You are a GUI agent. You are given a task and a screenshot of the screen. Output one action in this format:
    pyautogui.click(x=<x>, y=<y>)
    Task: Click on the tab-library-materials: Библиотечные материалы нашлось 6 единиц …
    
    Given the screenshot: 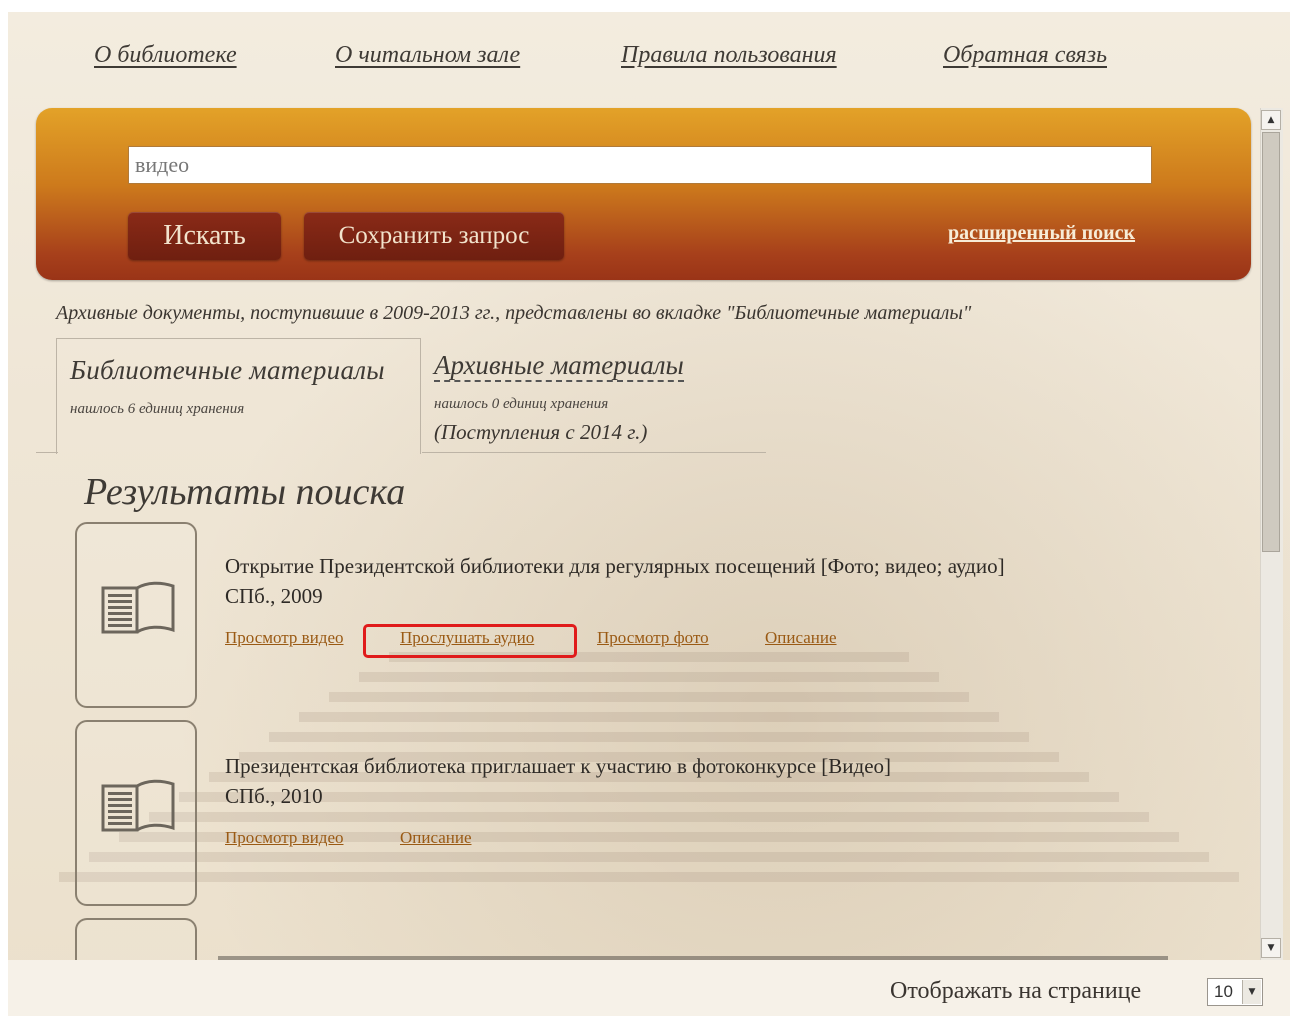 What is the action you would take?
    pyautogui.click(x=238, y=396)
    